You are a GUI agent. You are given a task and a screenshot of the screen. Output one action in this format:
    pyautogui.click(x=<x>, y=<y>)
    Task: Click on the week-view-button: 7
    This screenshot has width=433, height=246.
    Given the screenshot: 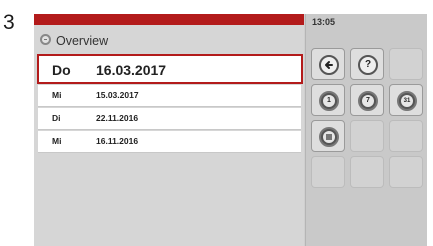 What is the action you would take?
    pyautogui.click(x=367, y=100)
    